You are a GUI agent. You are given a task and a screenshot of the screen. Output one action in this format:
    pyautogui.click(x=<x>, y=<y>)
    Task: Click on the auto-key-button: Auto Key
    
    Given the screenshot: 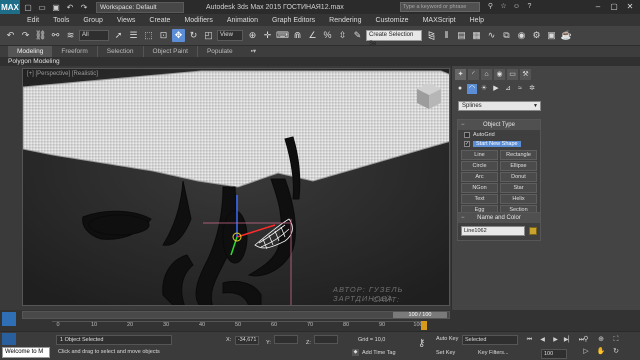 What is the action you would take?
    pyautogui.click(x=447, y=339)
    